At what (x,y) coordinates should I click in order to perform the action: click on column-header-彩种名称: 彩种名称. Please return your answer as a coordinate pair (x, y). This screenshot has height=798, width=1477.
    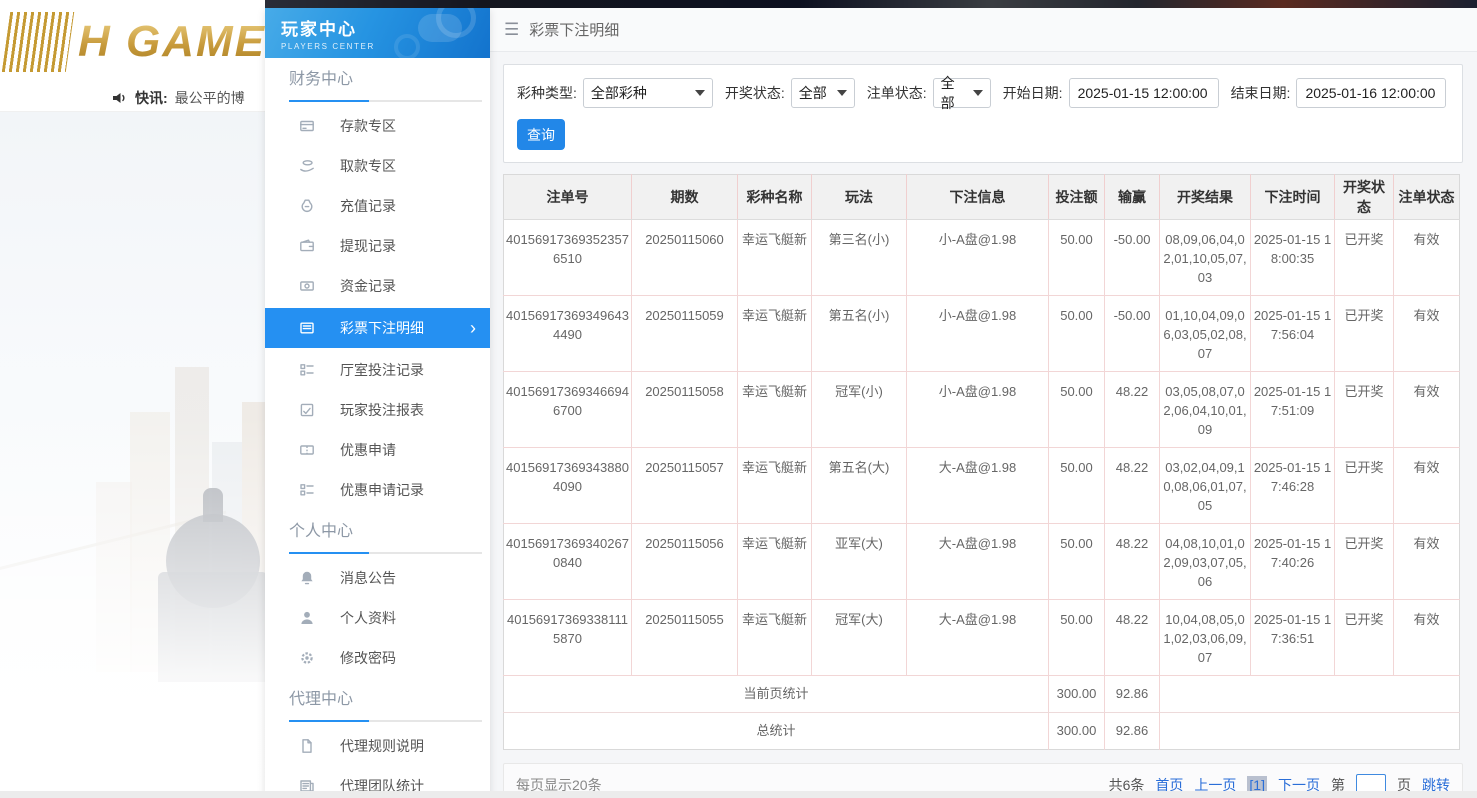
    Looking at the image, I should click on (774, 197).